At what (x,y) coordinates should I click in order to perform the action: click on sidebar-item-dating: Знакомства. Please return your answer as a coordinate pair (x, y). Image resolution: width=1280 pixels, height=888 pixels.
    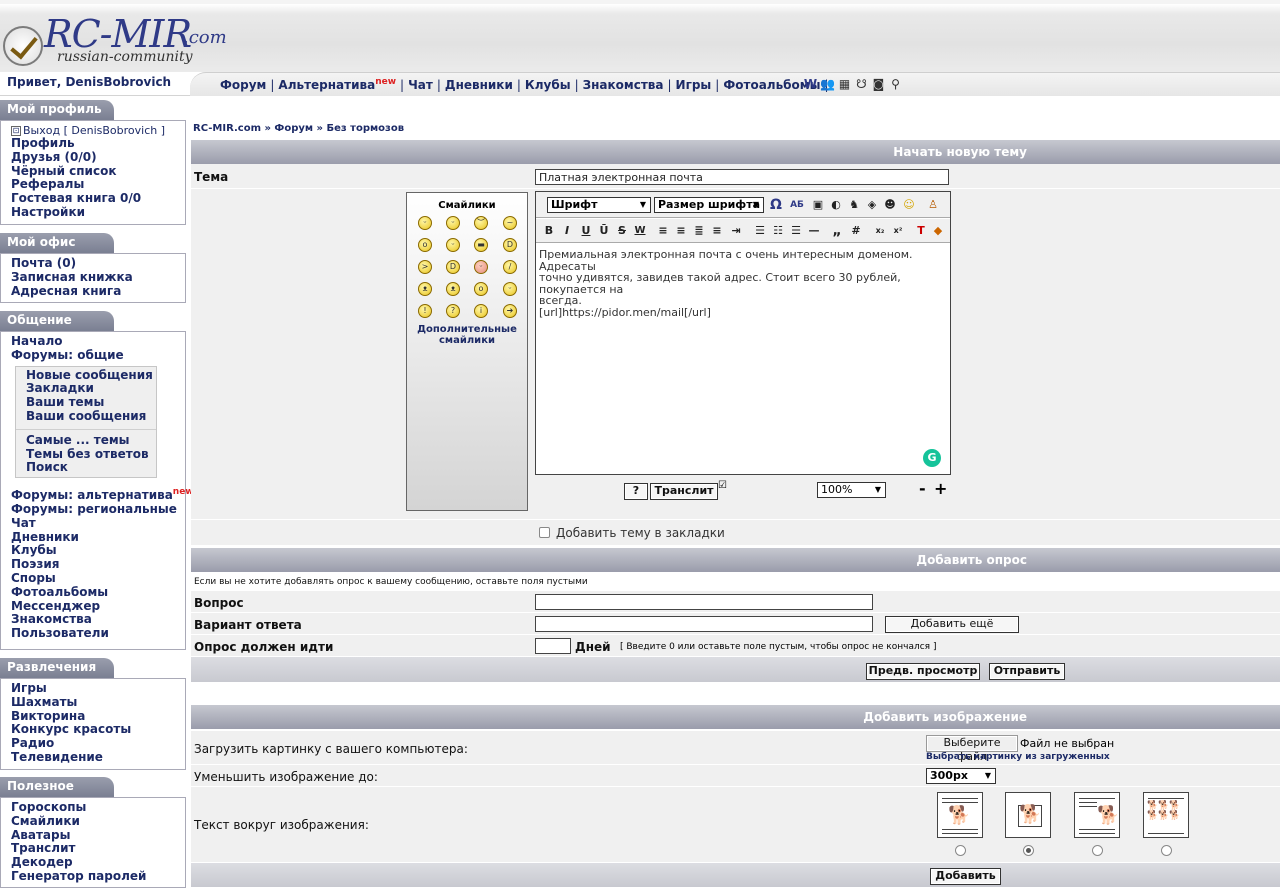
    Looking at the image, I should click on (98, 620).